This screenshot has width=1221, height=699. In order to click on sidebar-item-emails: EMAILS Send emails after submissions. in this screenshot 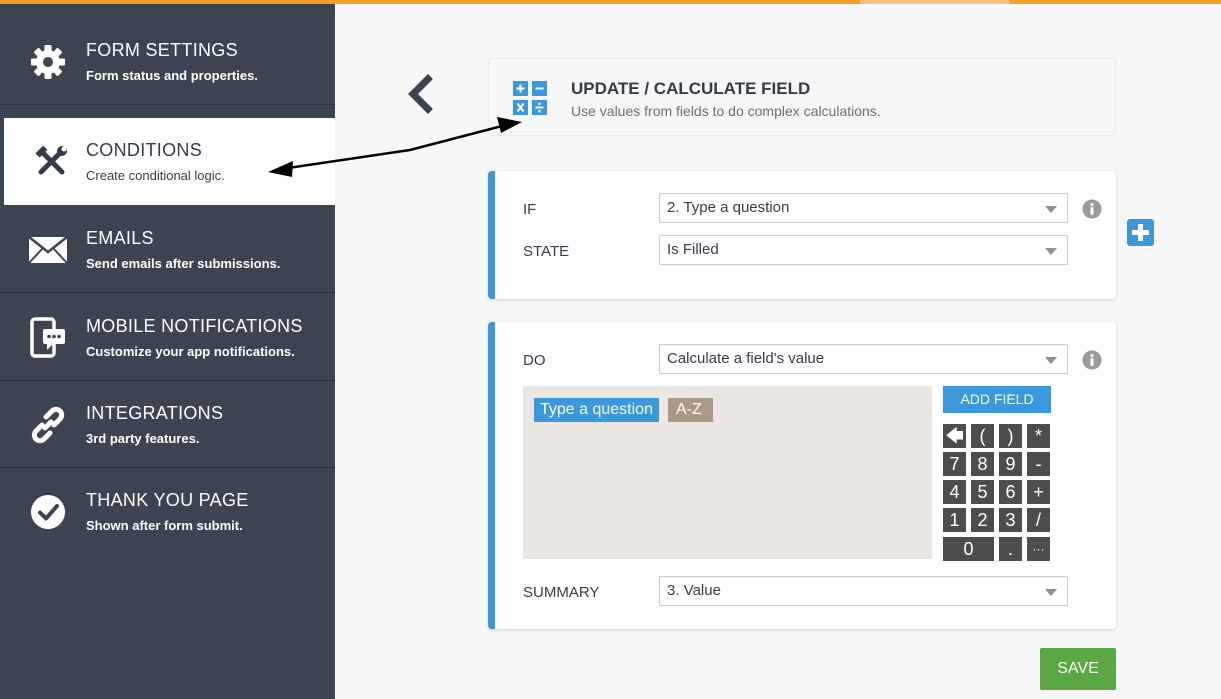, I will do `click(167, 249)`.